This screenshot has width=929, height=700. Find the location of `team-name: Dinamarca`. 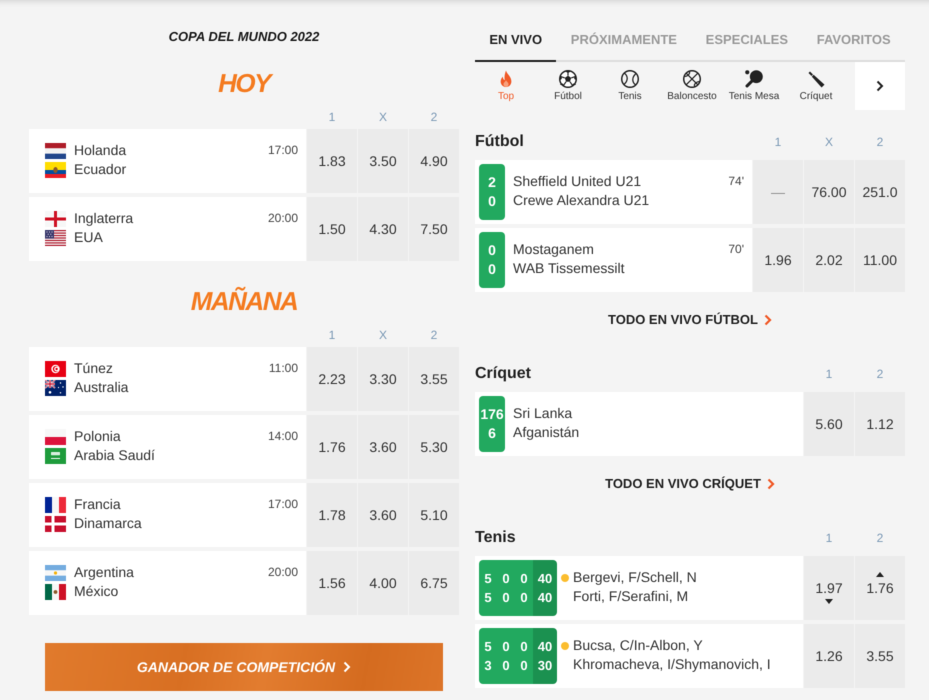

team-name: Dinamarca is located at coordinates (108, 523).